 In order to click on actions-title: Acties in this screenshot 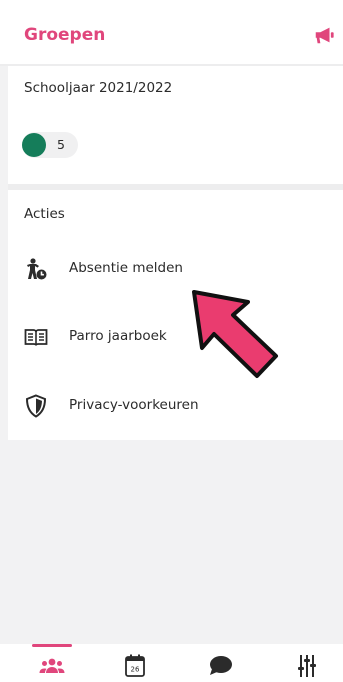, I will do `click(44, 214)`.